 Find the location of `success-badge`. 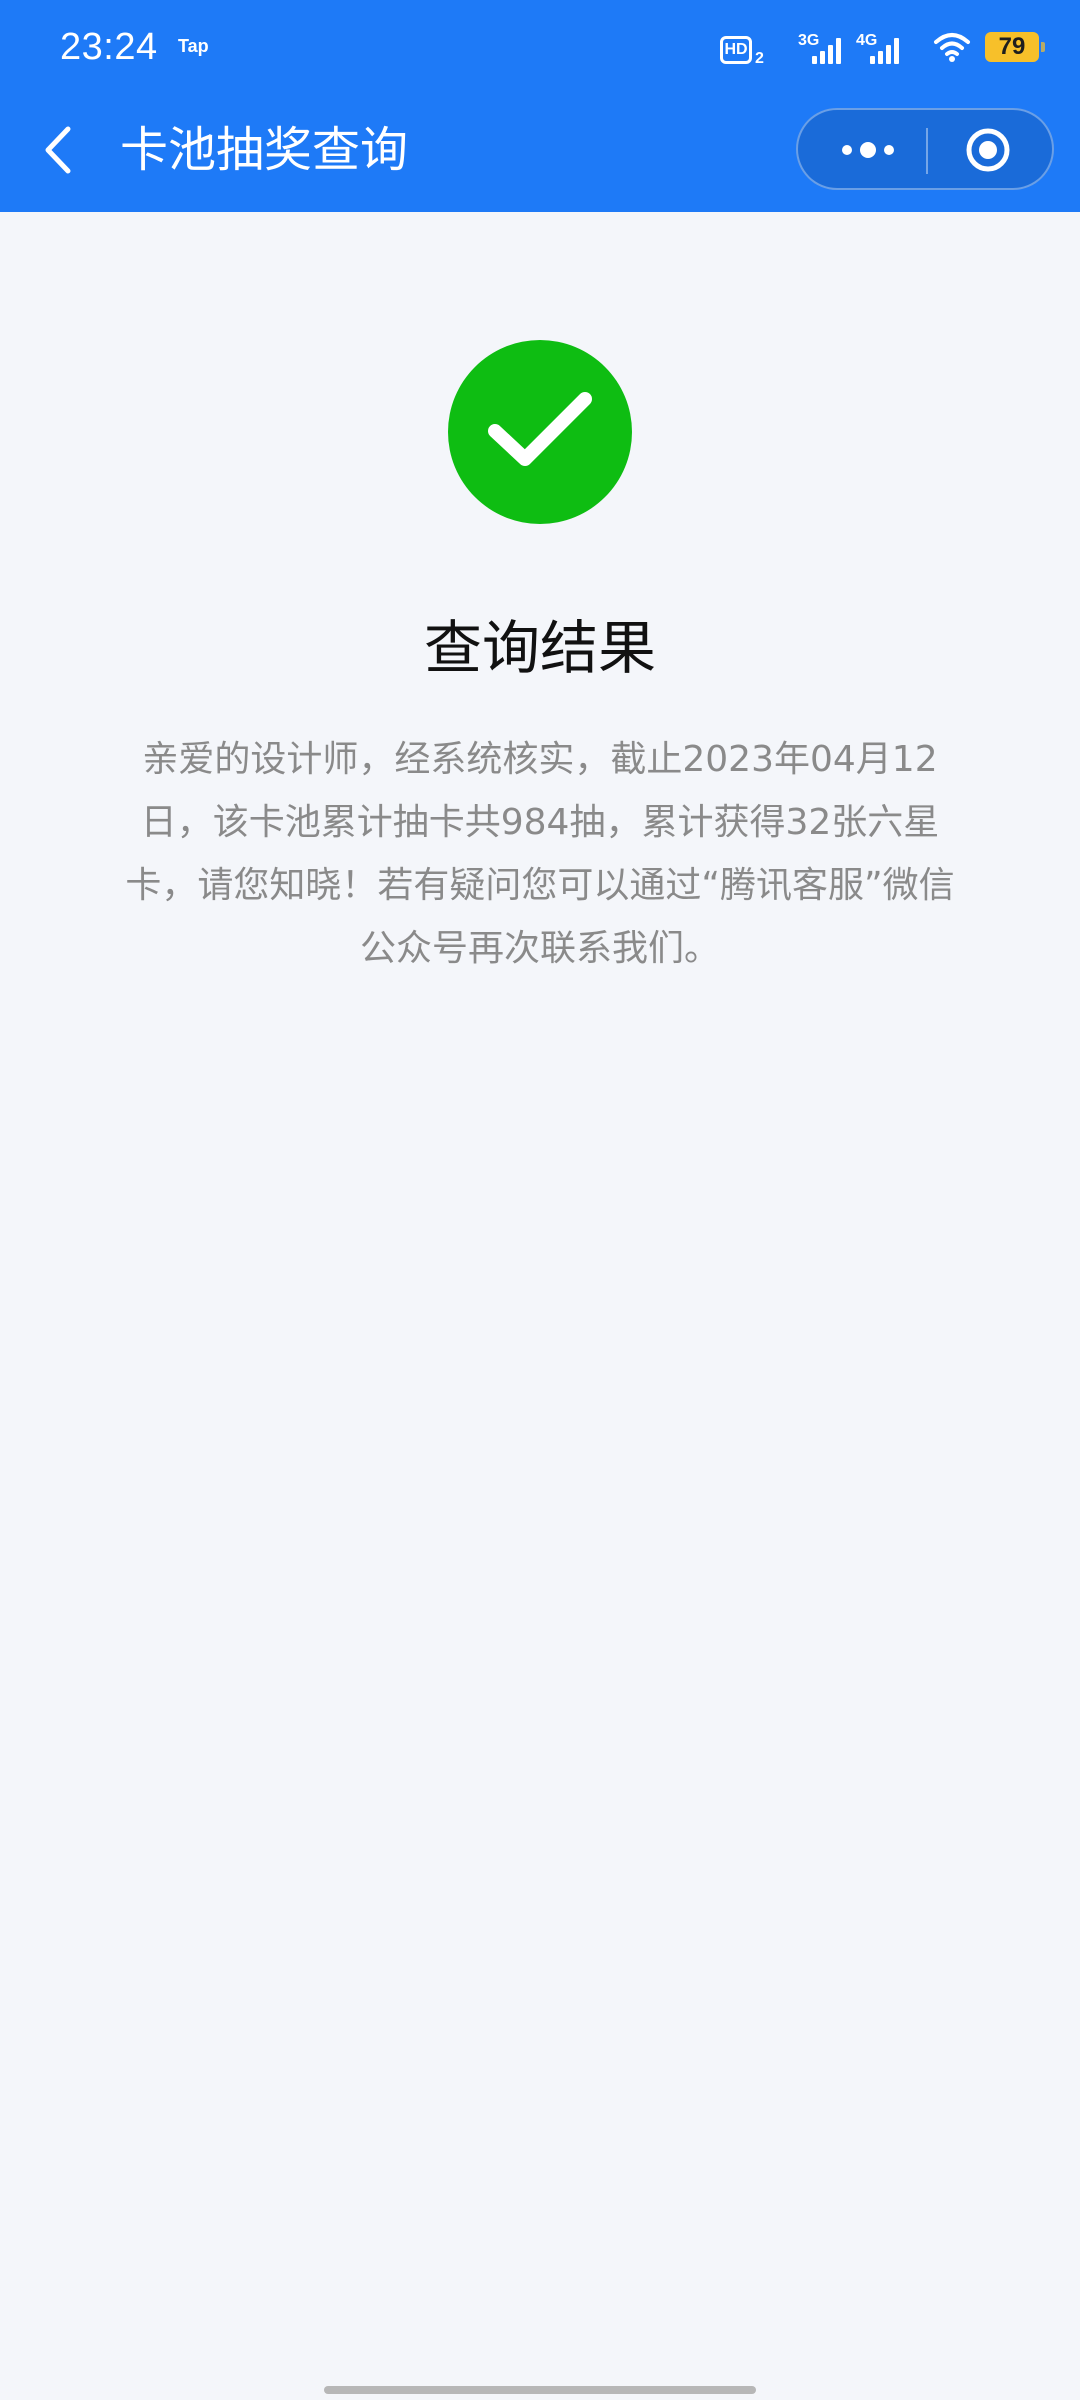

success-badge is located at coordinates (540, 432).